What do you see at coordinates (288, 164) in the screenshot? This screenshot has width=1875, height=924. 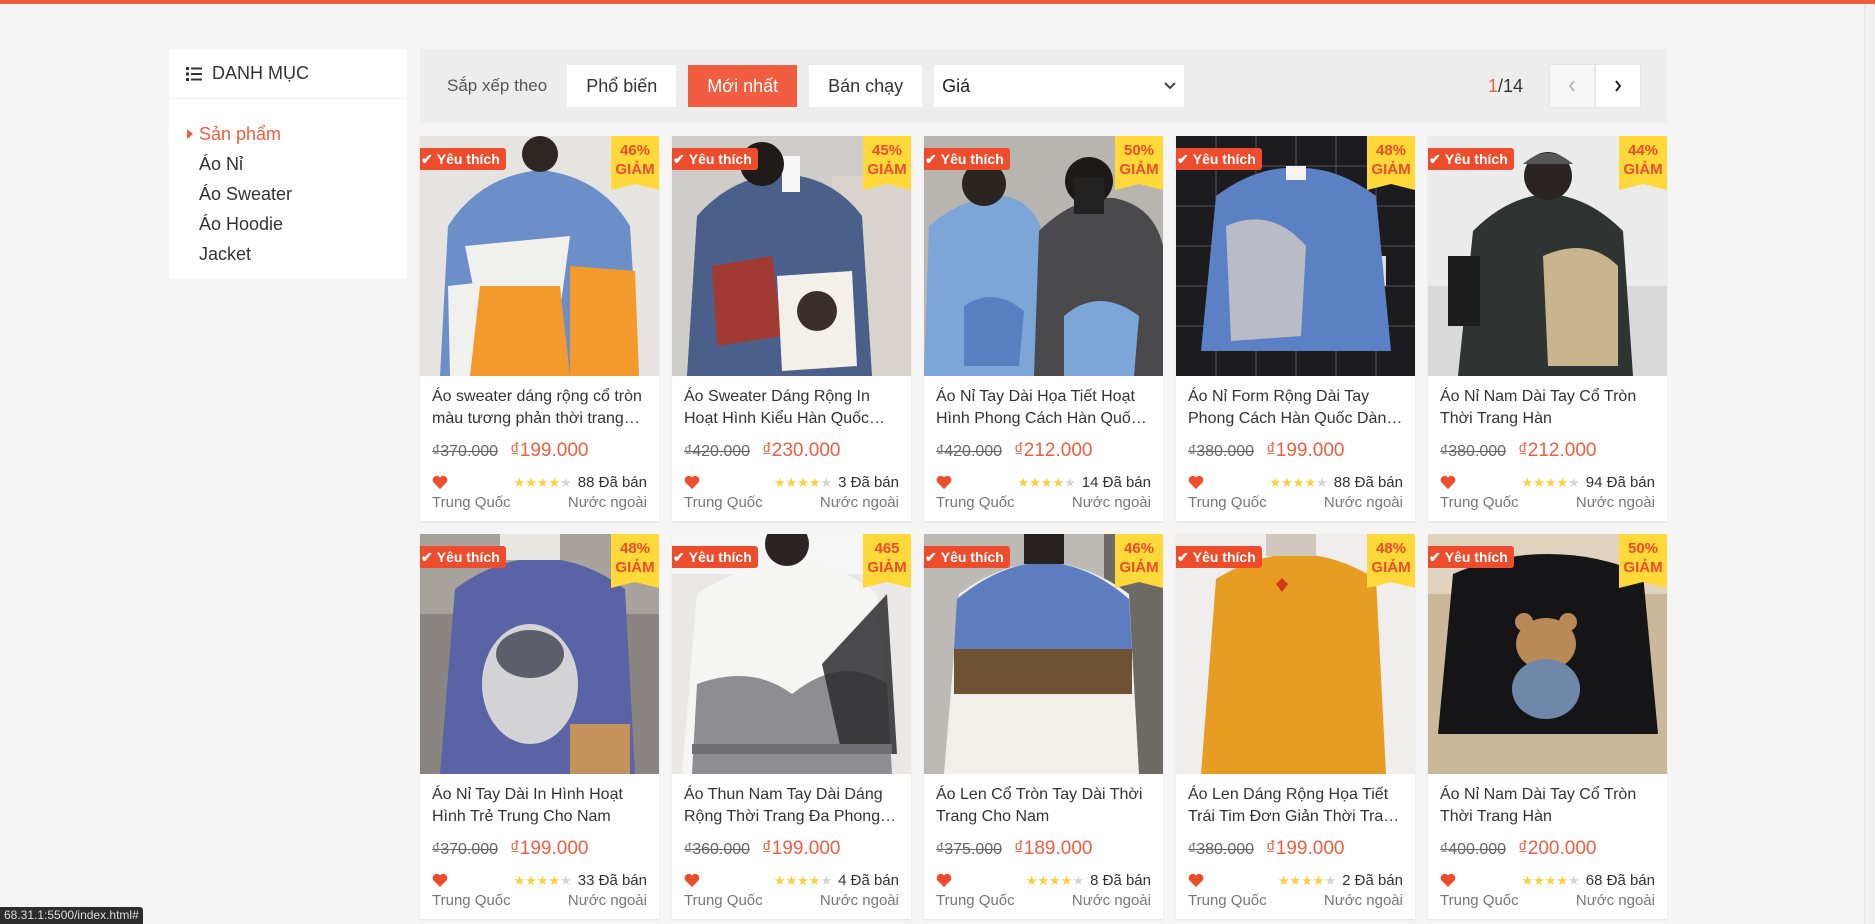 I see `category-item-ao-ni: Áo Nỉ` at bounding box center [288, 164].